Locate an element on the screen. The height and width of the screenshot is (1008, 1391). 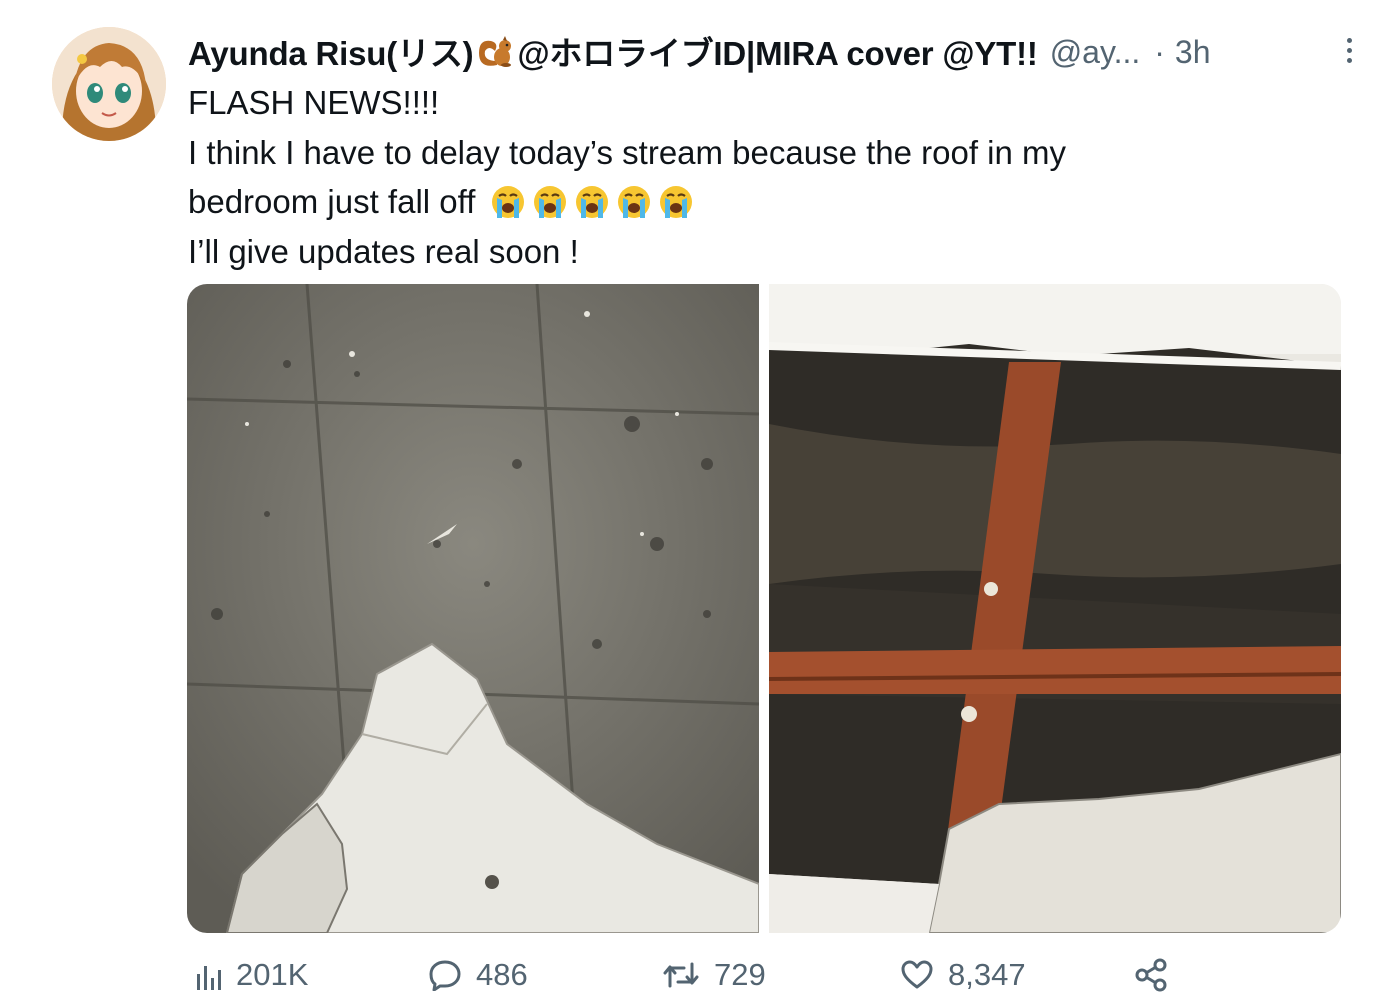
tweet-timestamp: 3h is located at coordinates (1193, 52).